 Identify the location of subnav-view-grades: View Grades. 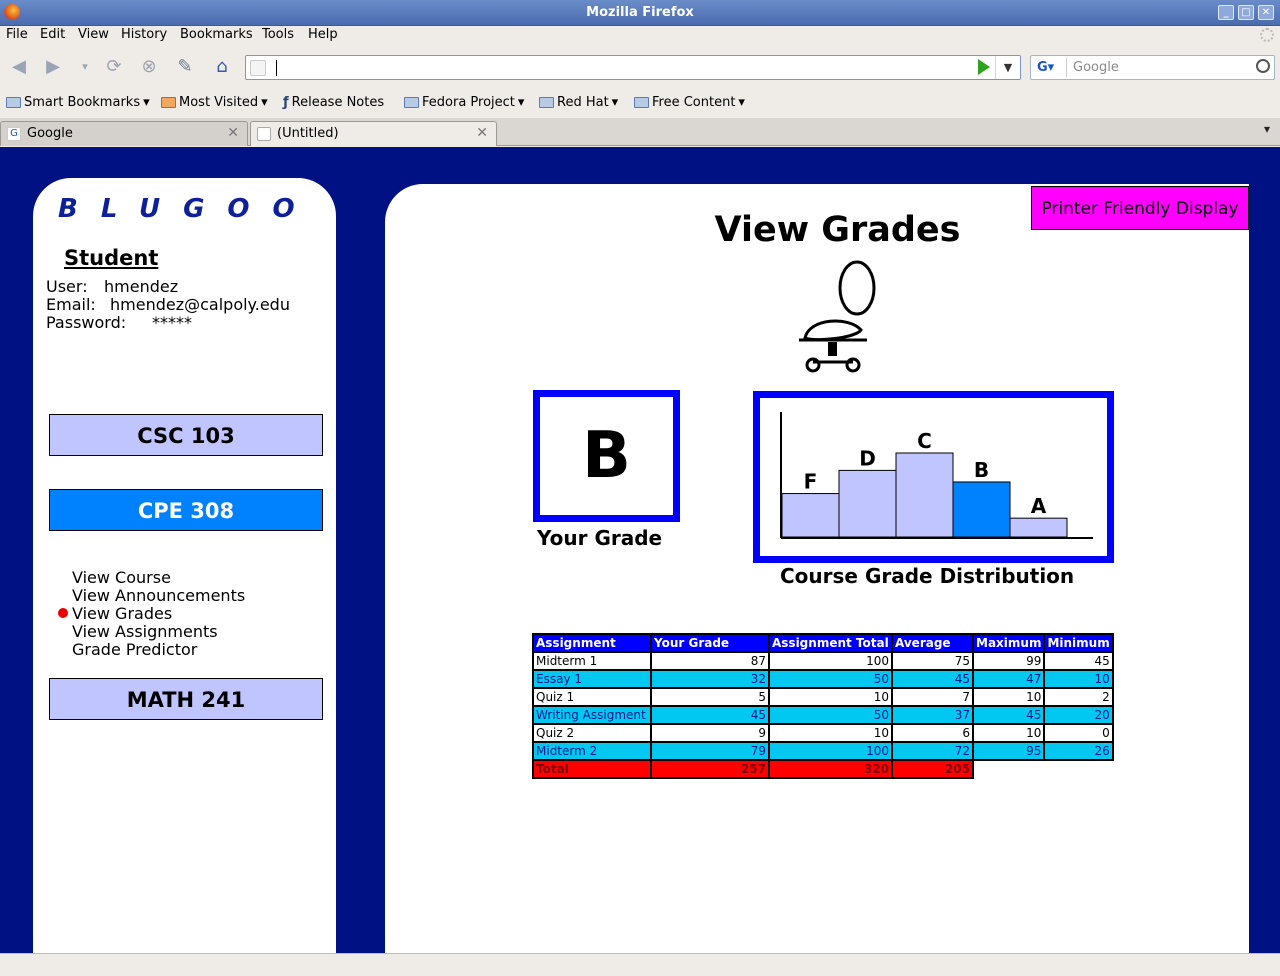
(122, 613).